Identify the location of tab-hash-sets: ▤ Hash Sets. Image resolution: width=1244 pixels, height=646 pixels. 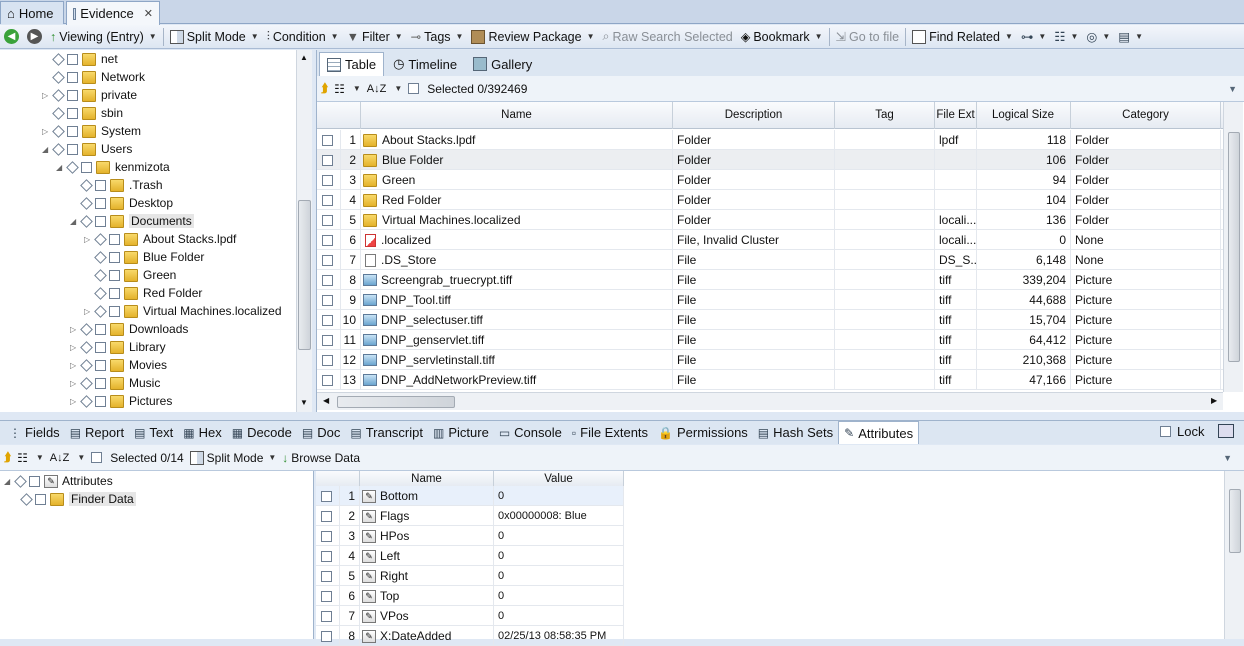
(795, 432).